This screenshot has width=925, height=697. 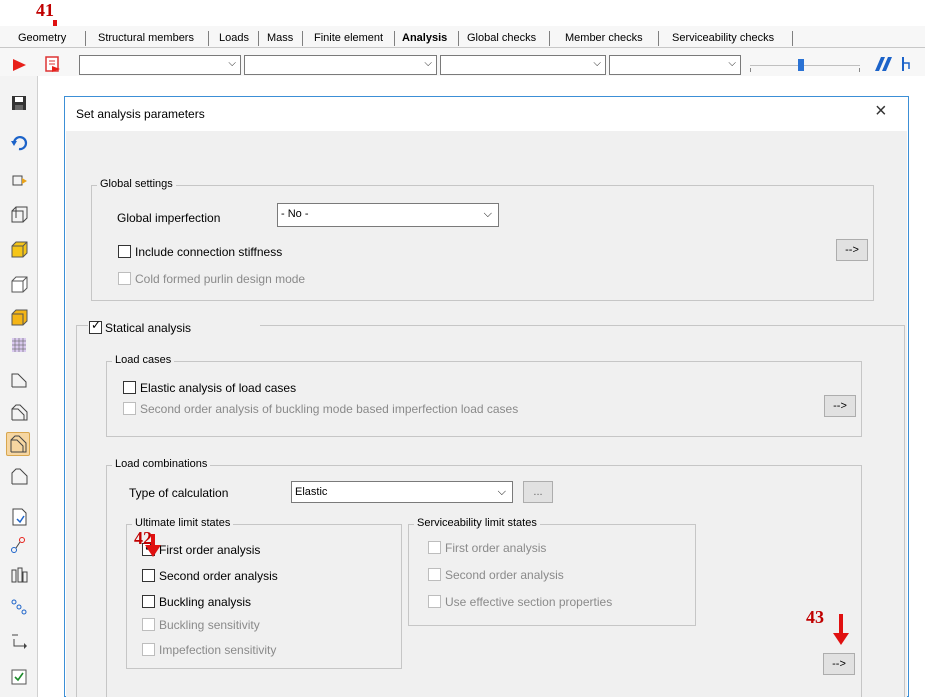 I want to click on close-icon: ×, so click(x=881, y=111).